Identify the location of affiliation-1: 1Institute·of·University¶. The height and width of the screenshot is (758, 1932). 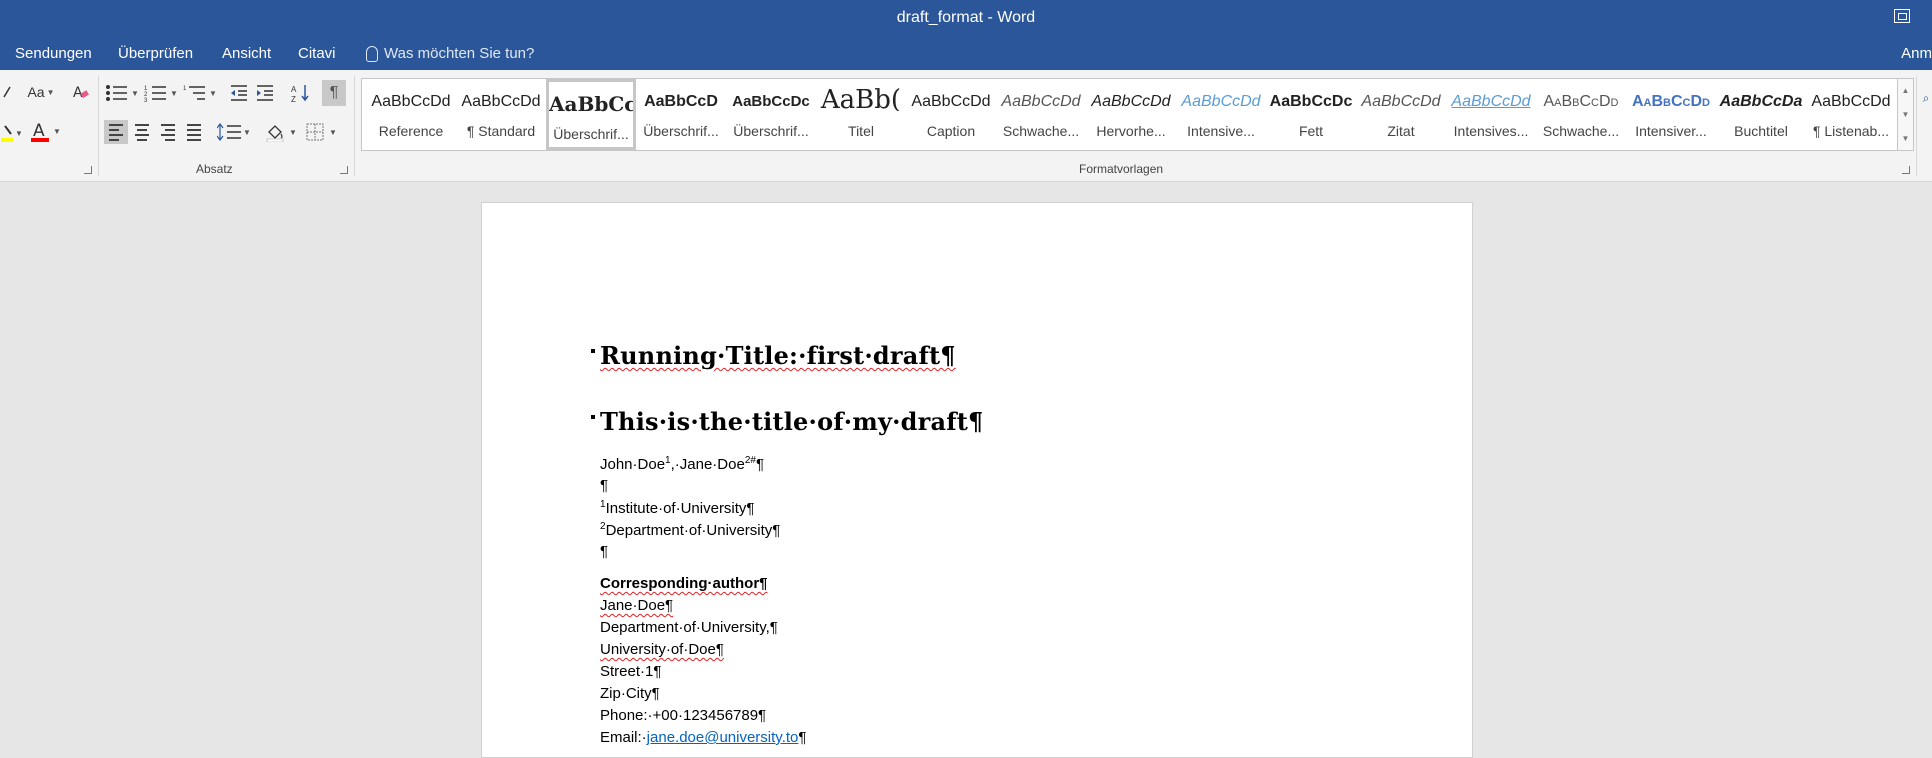
(677, 508).